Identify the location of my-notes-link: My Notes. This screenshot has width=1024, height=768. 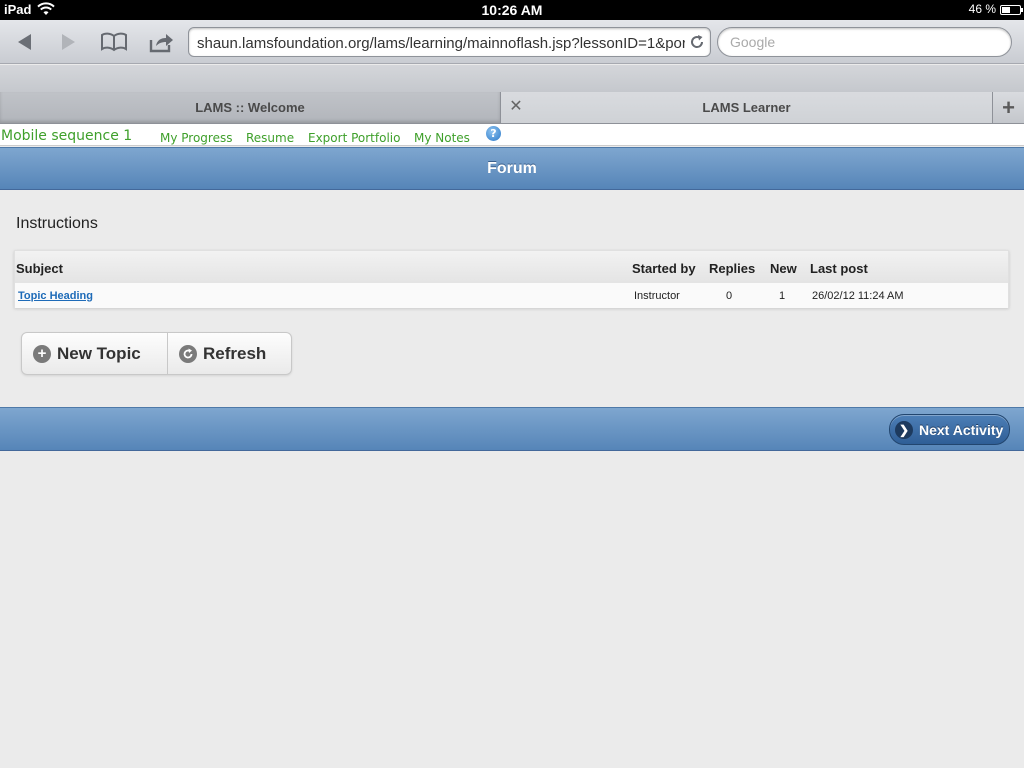
(442, 138).